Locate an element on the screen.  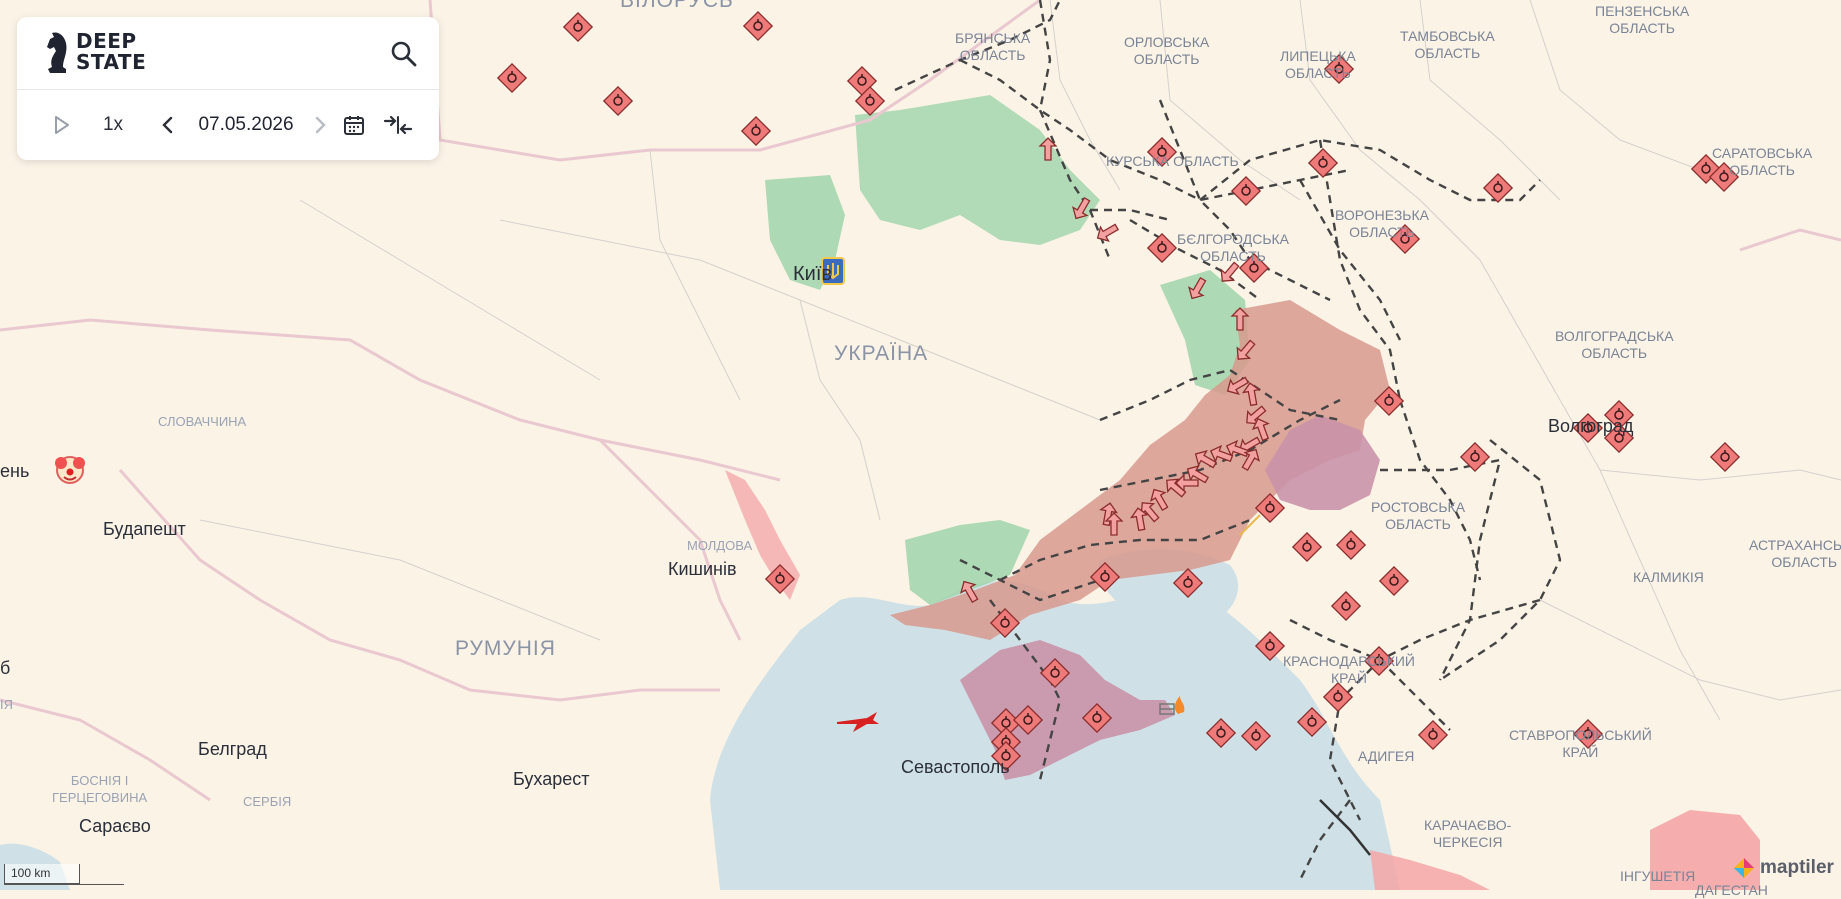
calendar-icon is located at coordinates (354, 125).